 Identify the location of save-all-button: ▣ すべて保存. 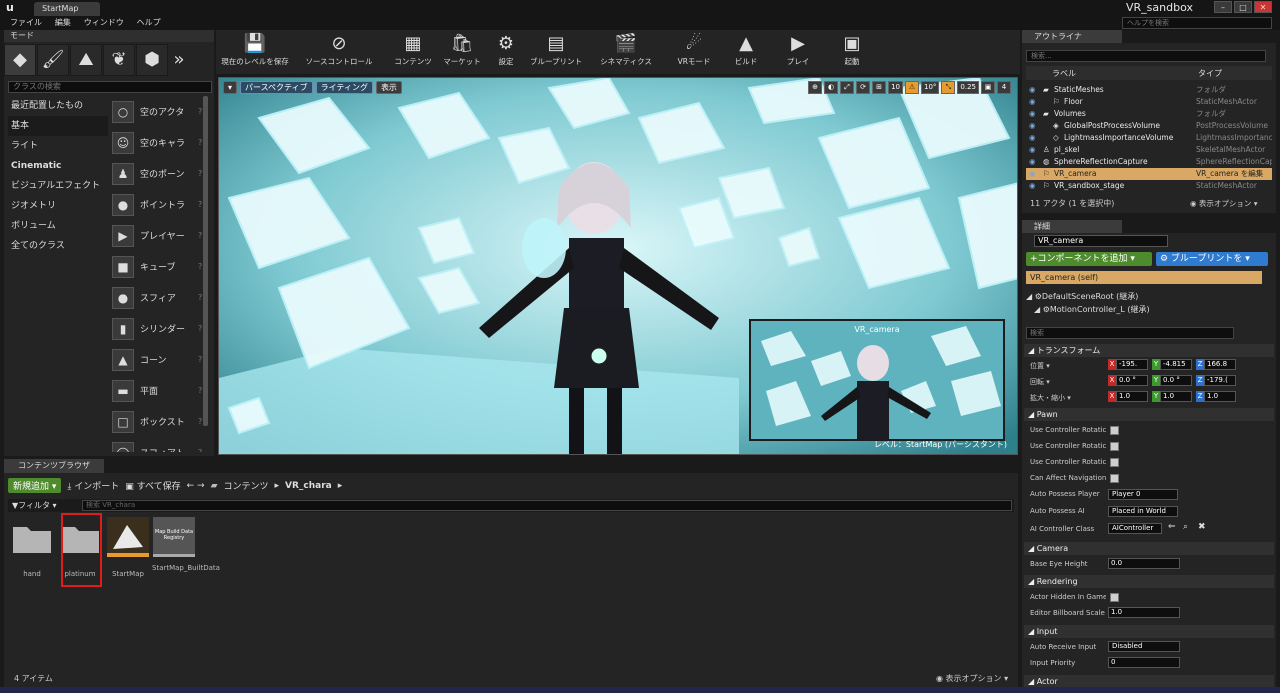
(152, 485).